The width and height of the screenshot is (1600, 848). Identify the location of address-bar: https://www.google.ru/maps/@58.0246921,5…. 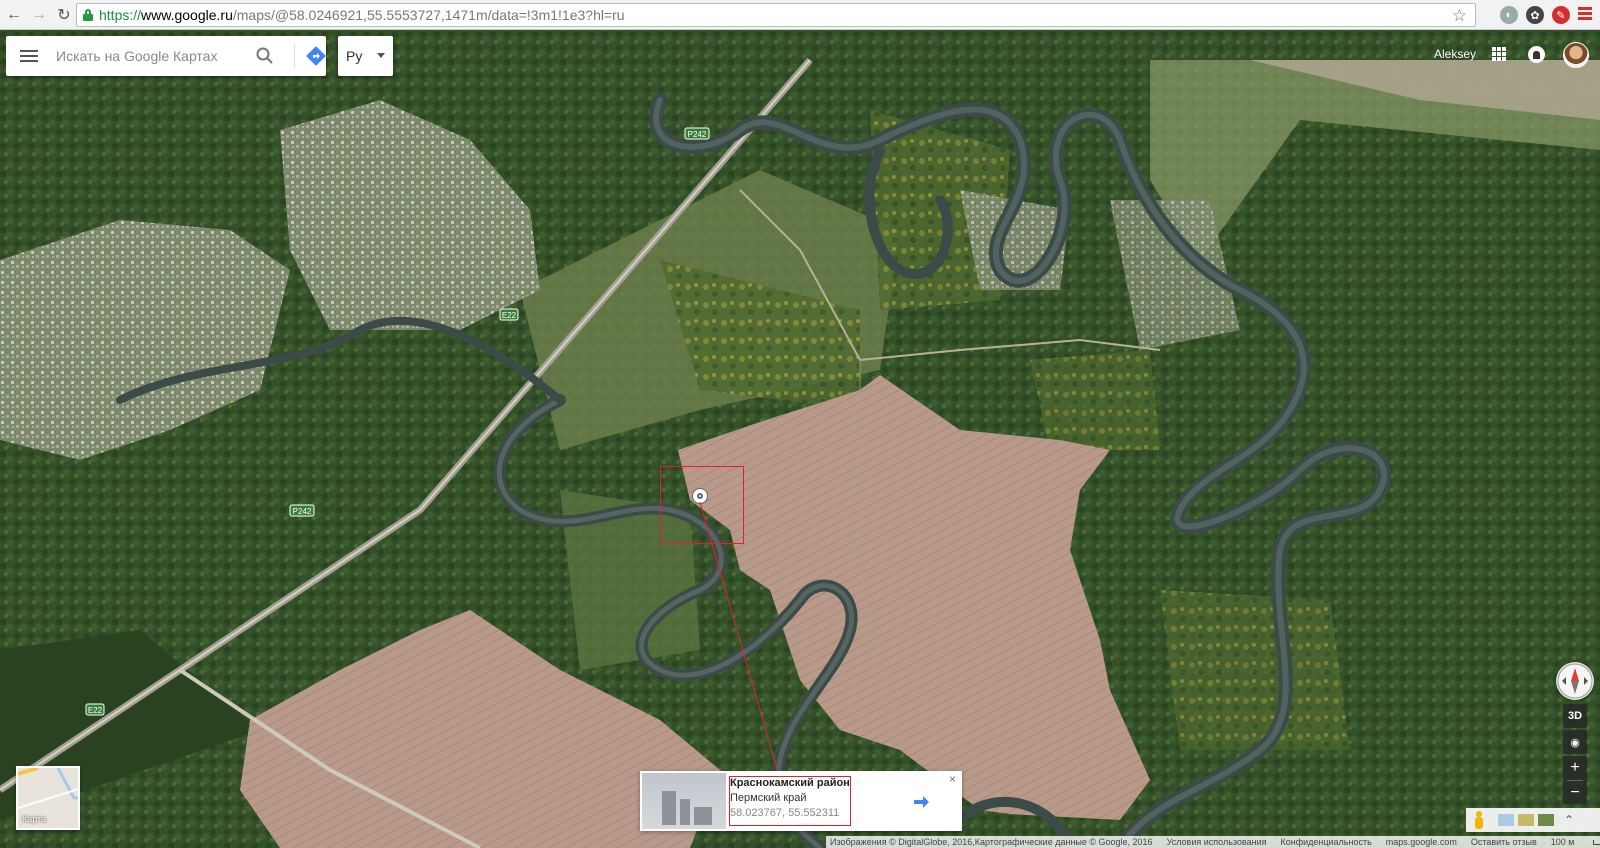
(776, 15).